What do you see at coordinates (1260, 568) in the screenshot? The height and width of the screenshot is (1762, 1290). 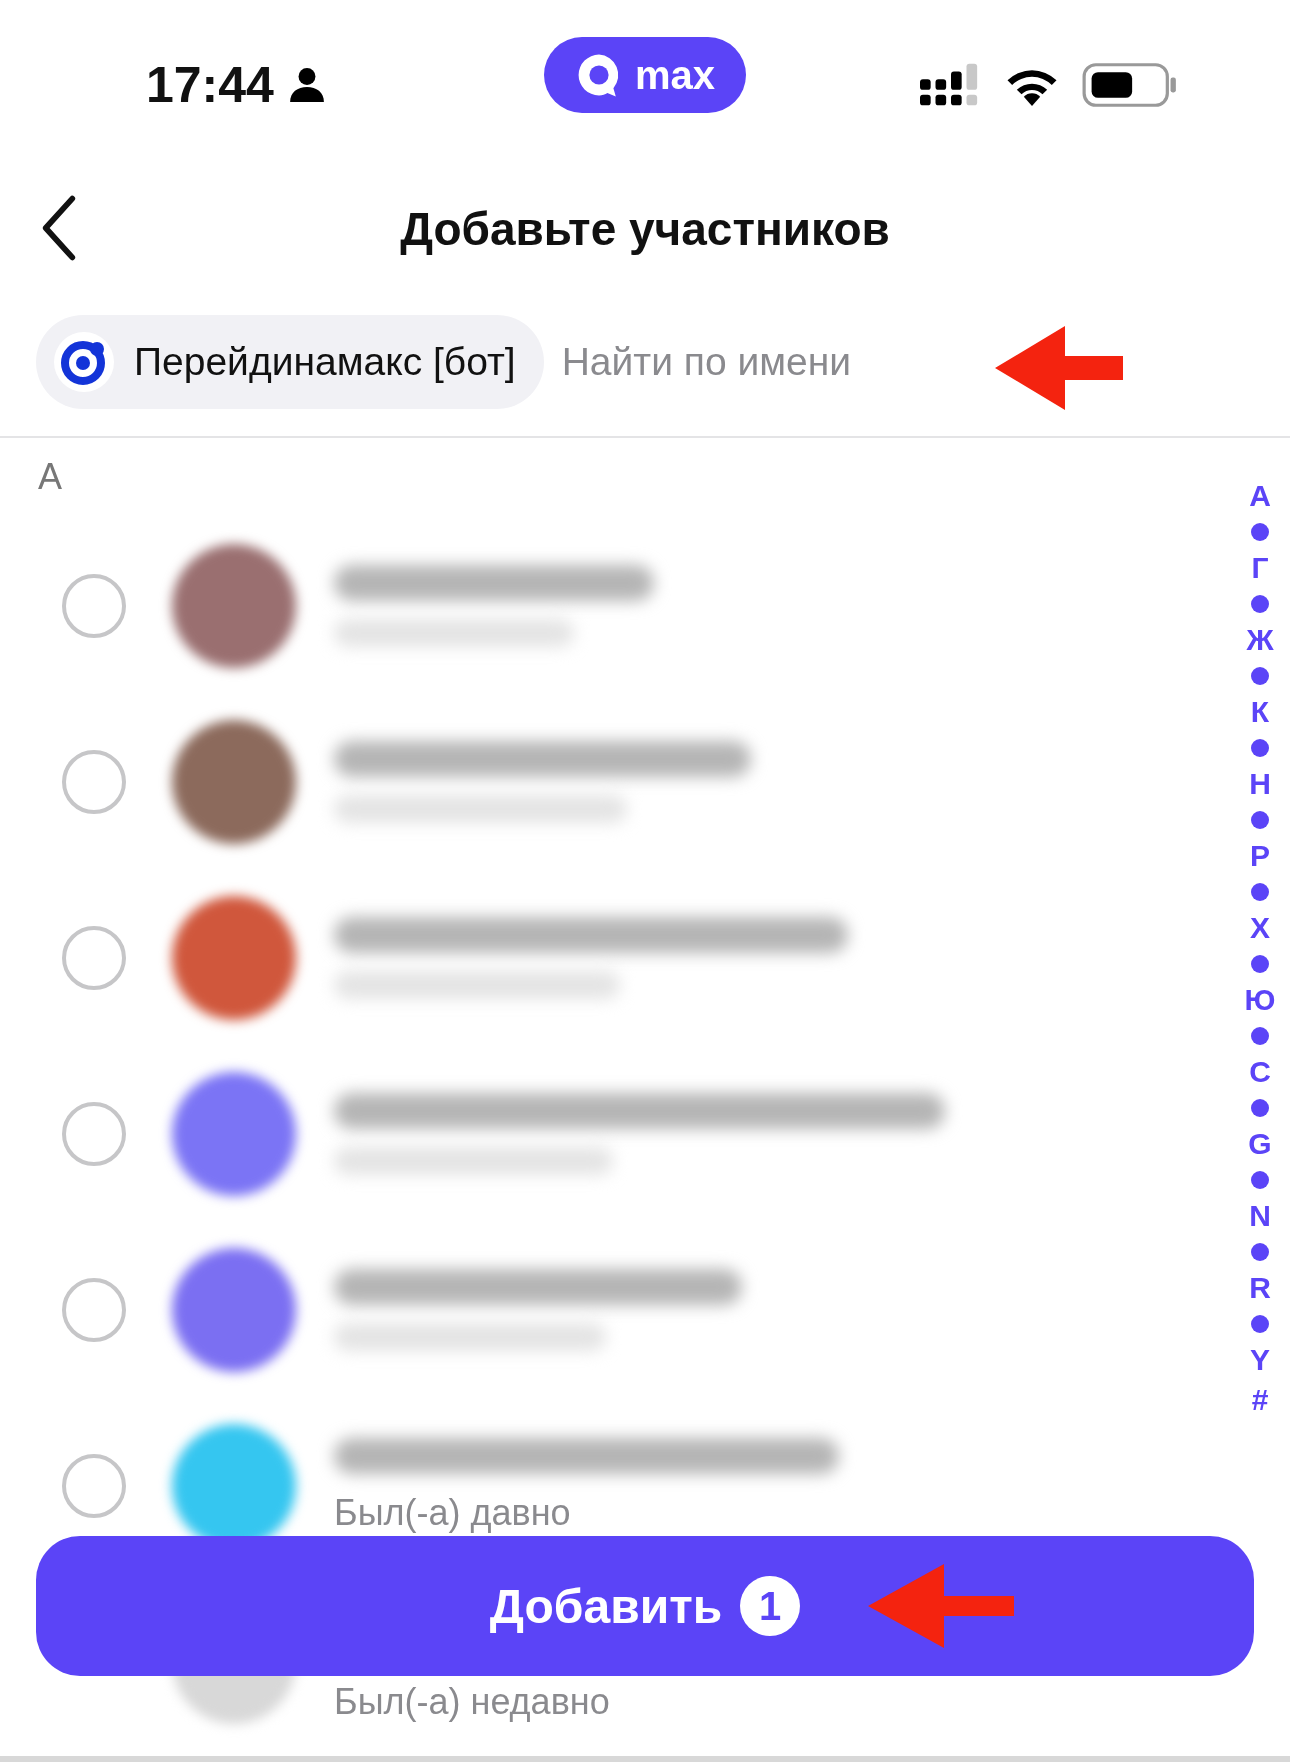 I see `index-letter: Г` at bounding box center [1260, 568].